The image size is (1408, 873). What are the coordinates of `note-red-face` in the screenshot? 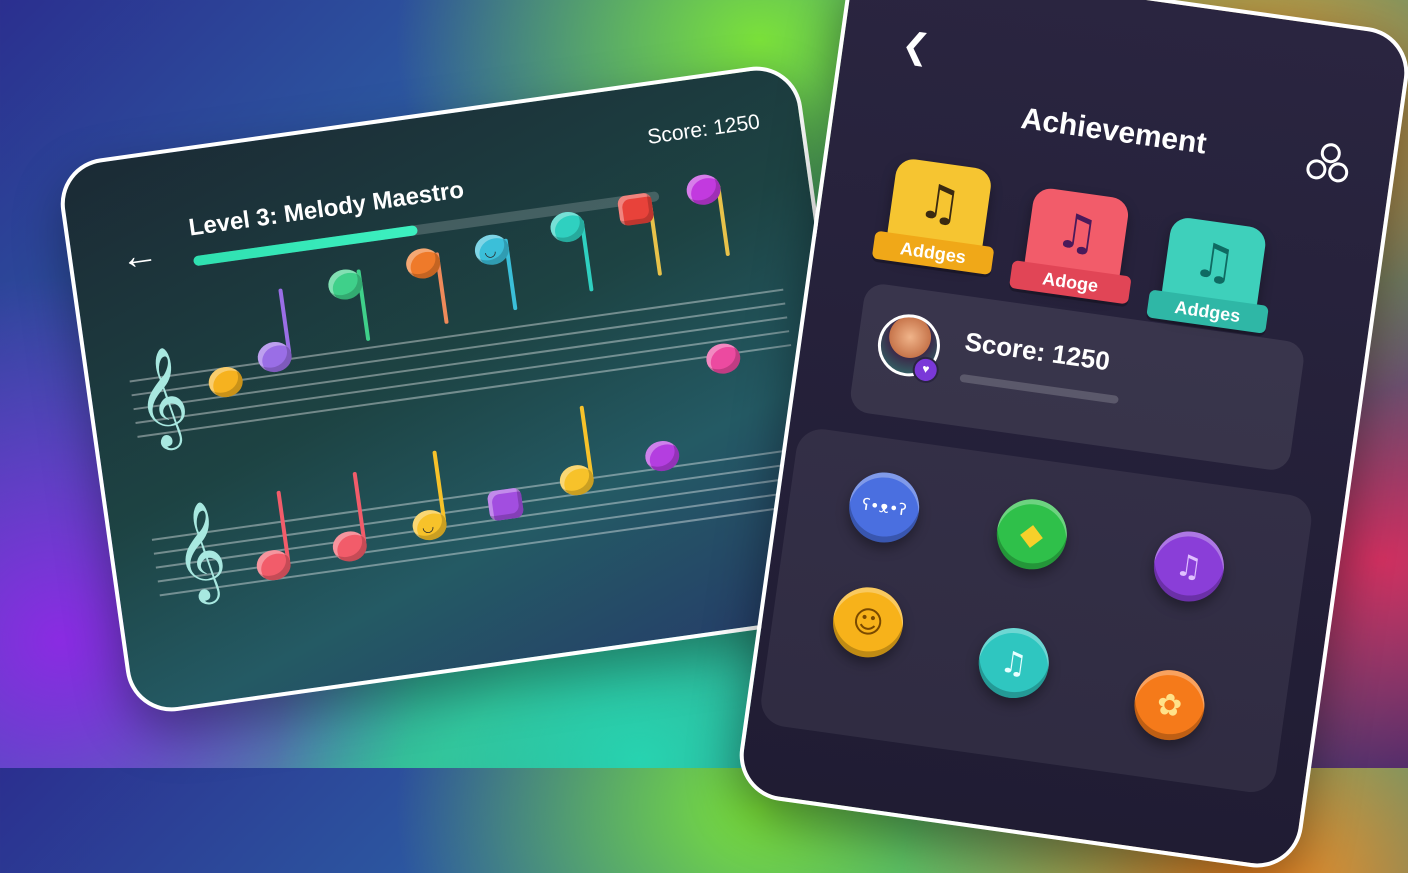 It's located at (281, 529).